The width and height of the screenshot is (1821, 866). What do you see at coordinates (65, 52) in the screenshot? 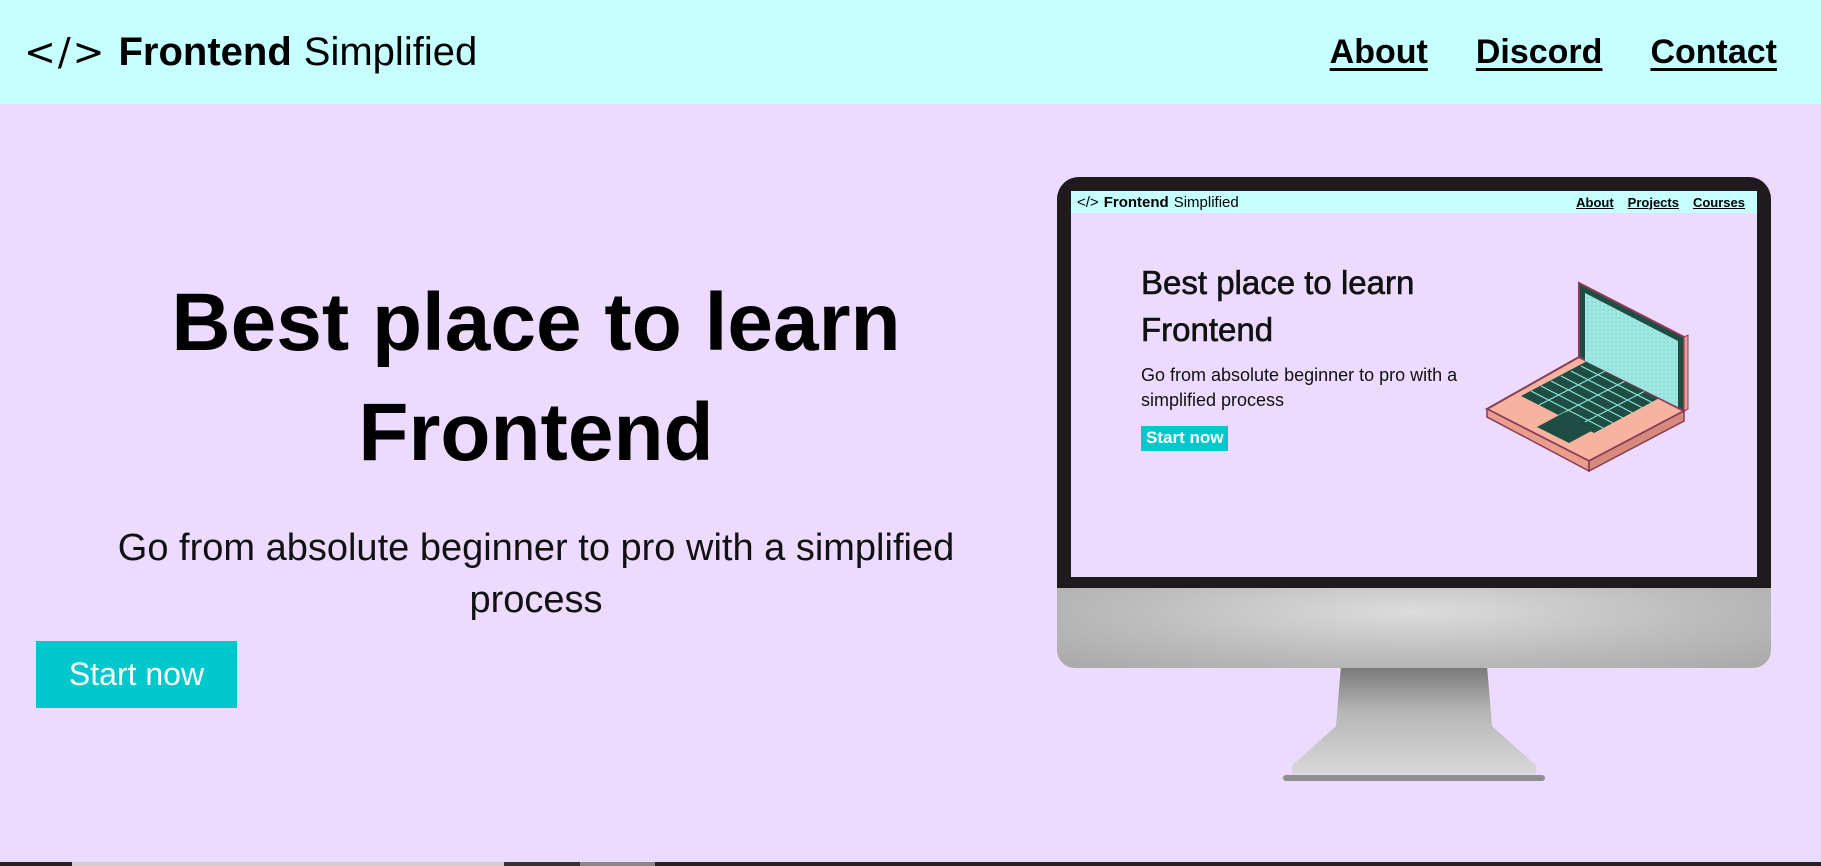
I see `code-brackets-icon: </>` at bounding box center [65, 52].